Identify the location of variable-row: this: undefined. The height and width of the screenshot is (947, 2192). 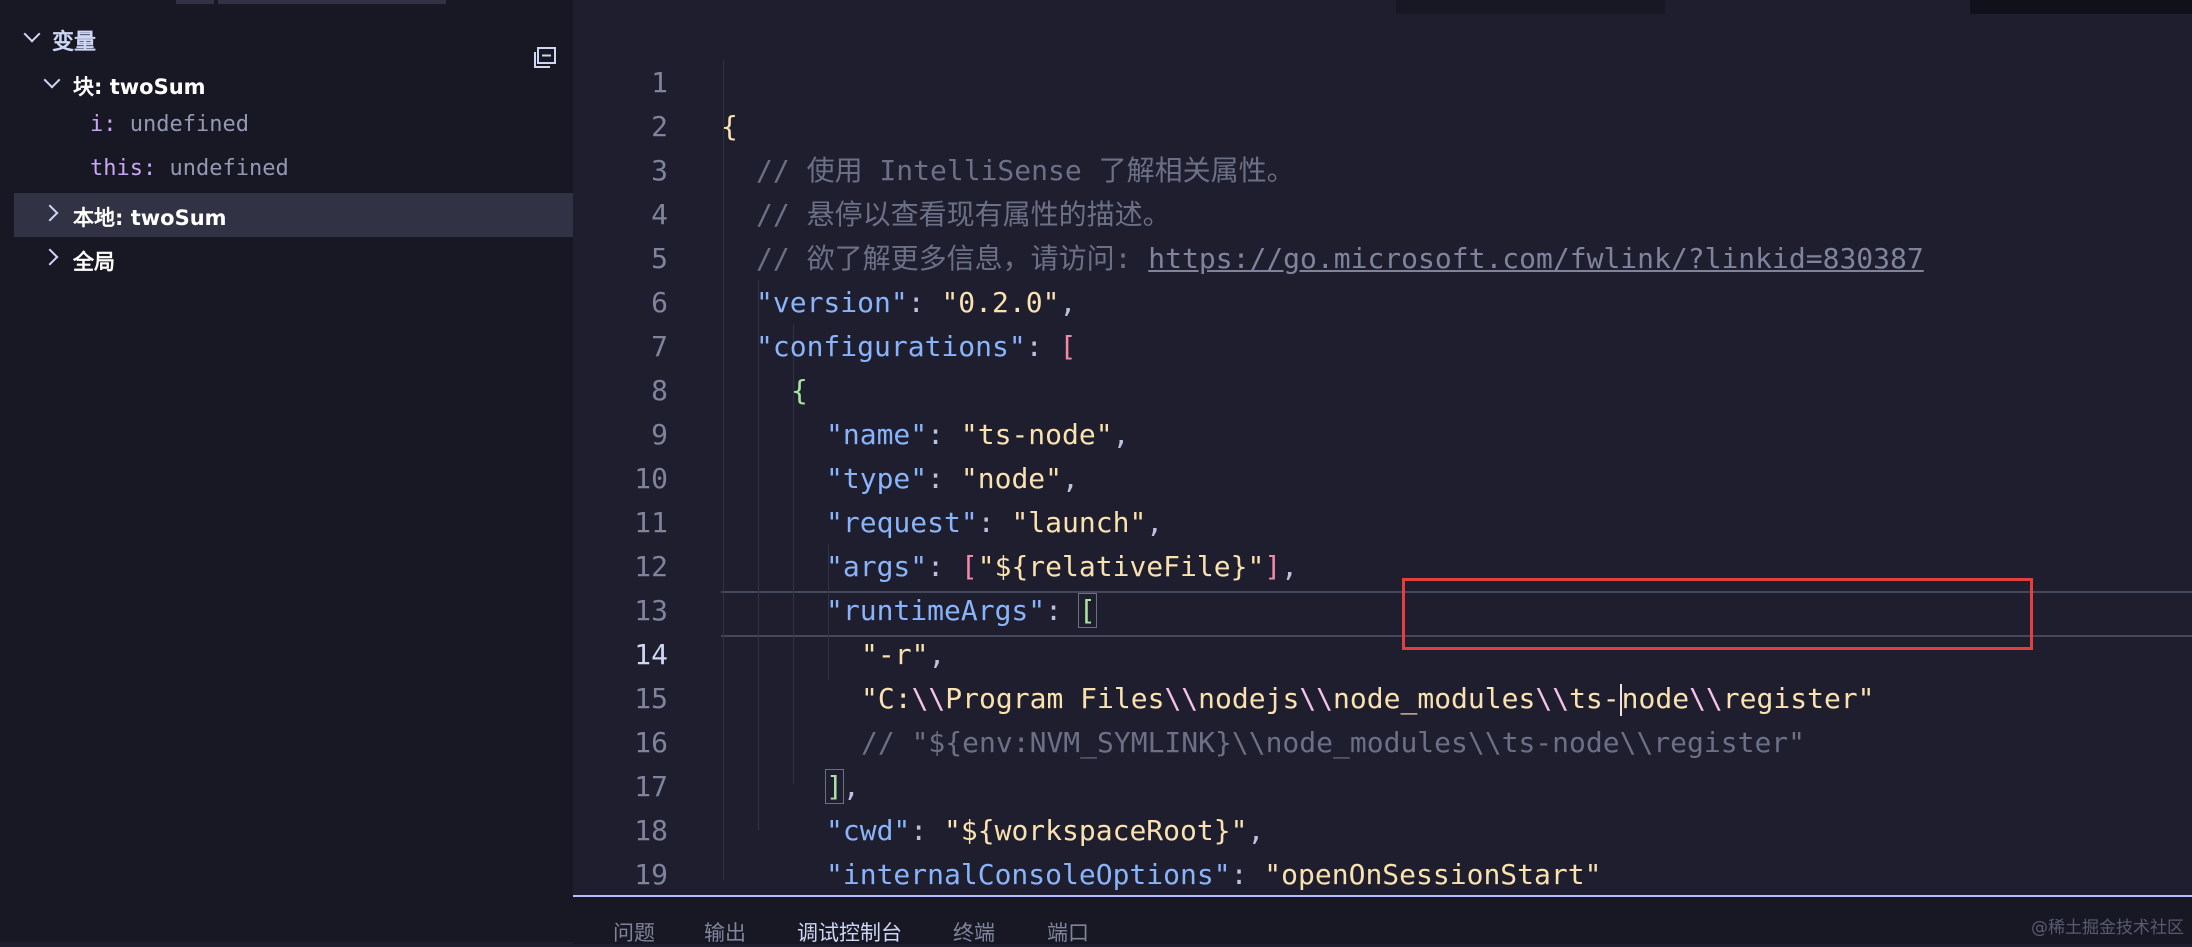
(189, 168).